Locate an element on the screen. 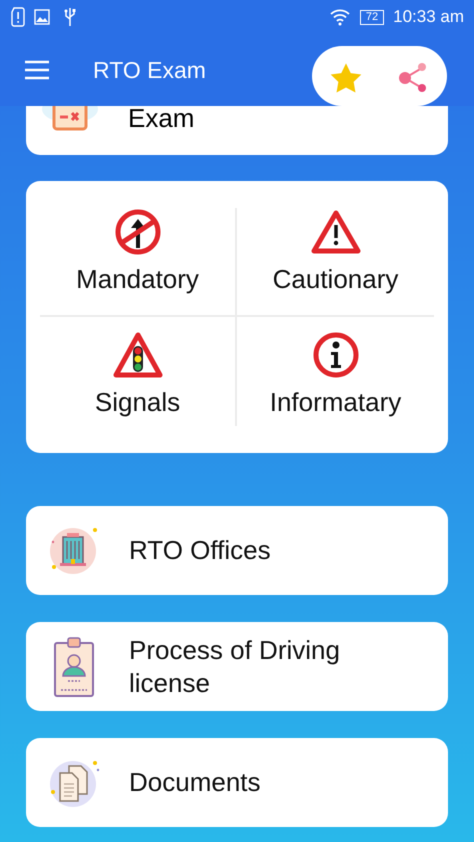 The image size is (474, 842). clock-time: 10:33 am is located at coordinates (428, 17).